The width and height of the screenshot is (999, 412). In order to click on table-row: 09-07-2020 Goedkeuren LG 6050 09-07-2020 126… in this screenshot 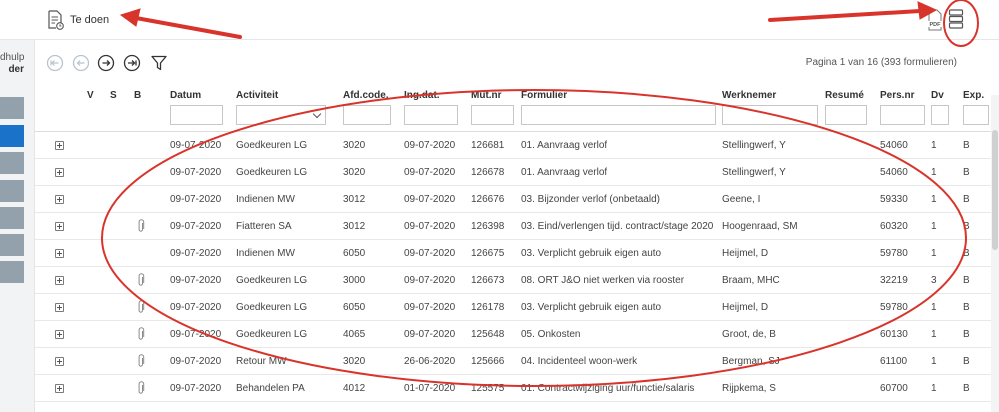, I will do `click(517, 307)`.